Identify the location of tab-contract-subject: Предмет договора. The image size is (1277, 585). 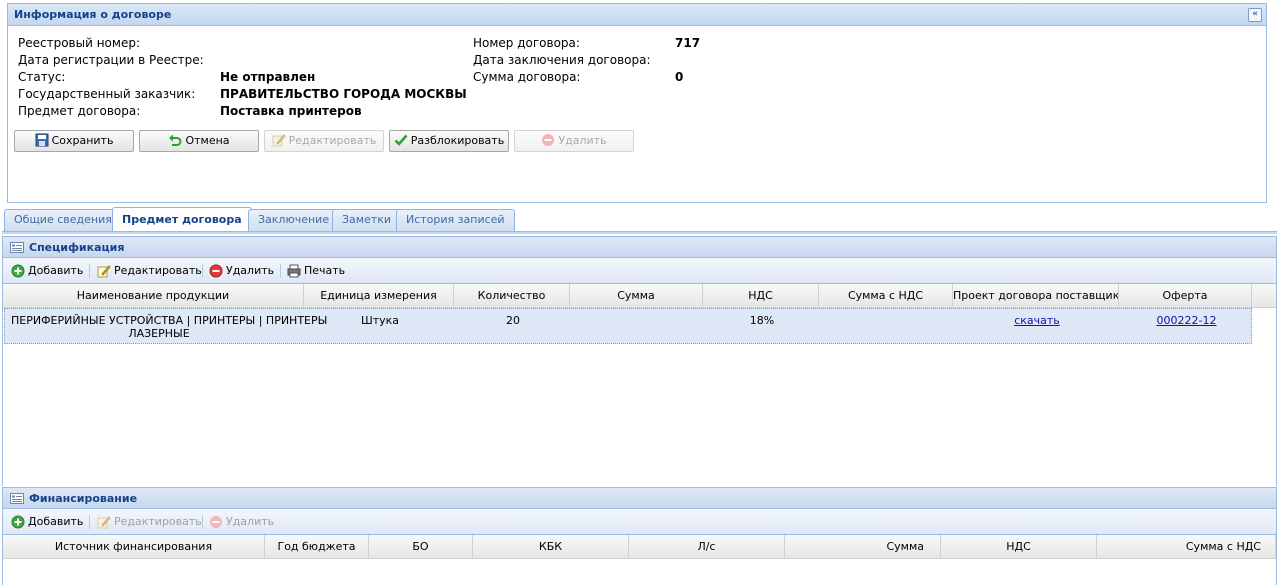
(182, 219).